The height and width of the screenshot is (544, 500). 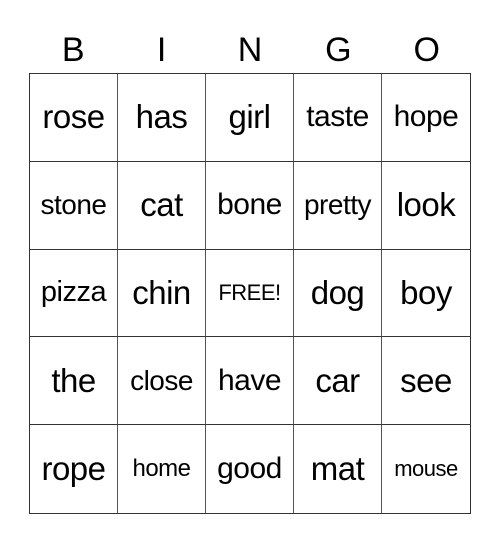 I want to click on free-space: FREE!, so click(x=250, y=293).